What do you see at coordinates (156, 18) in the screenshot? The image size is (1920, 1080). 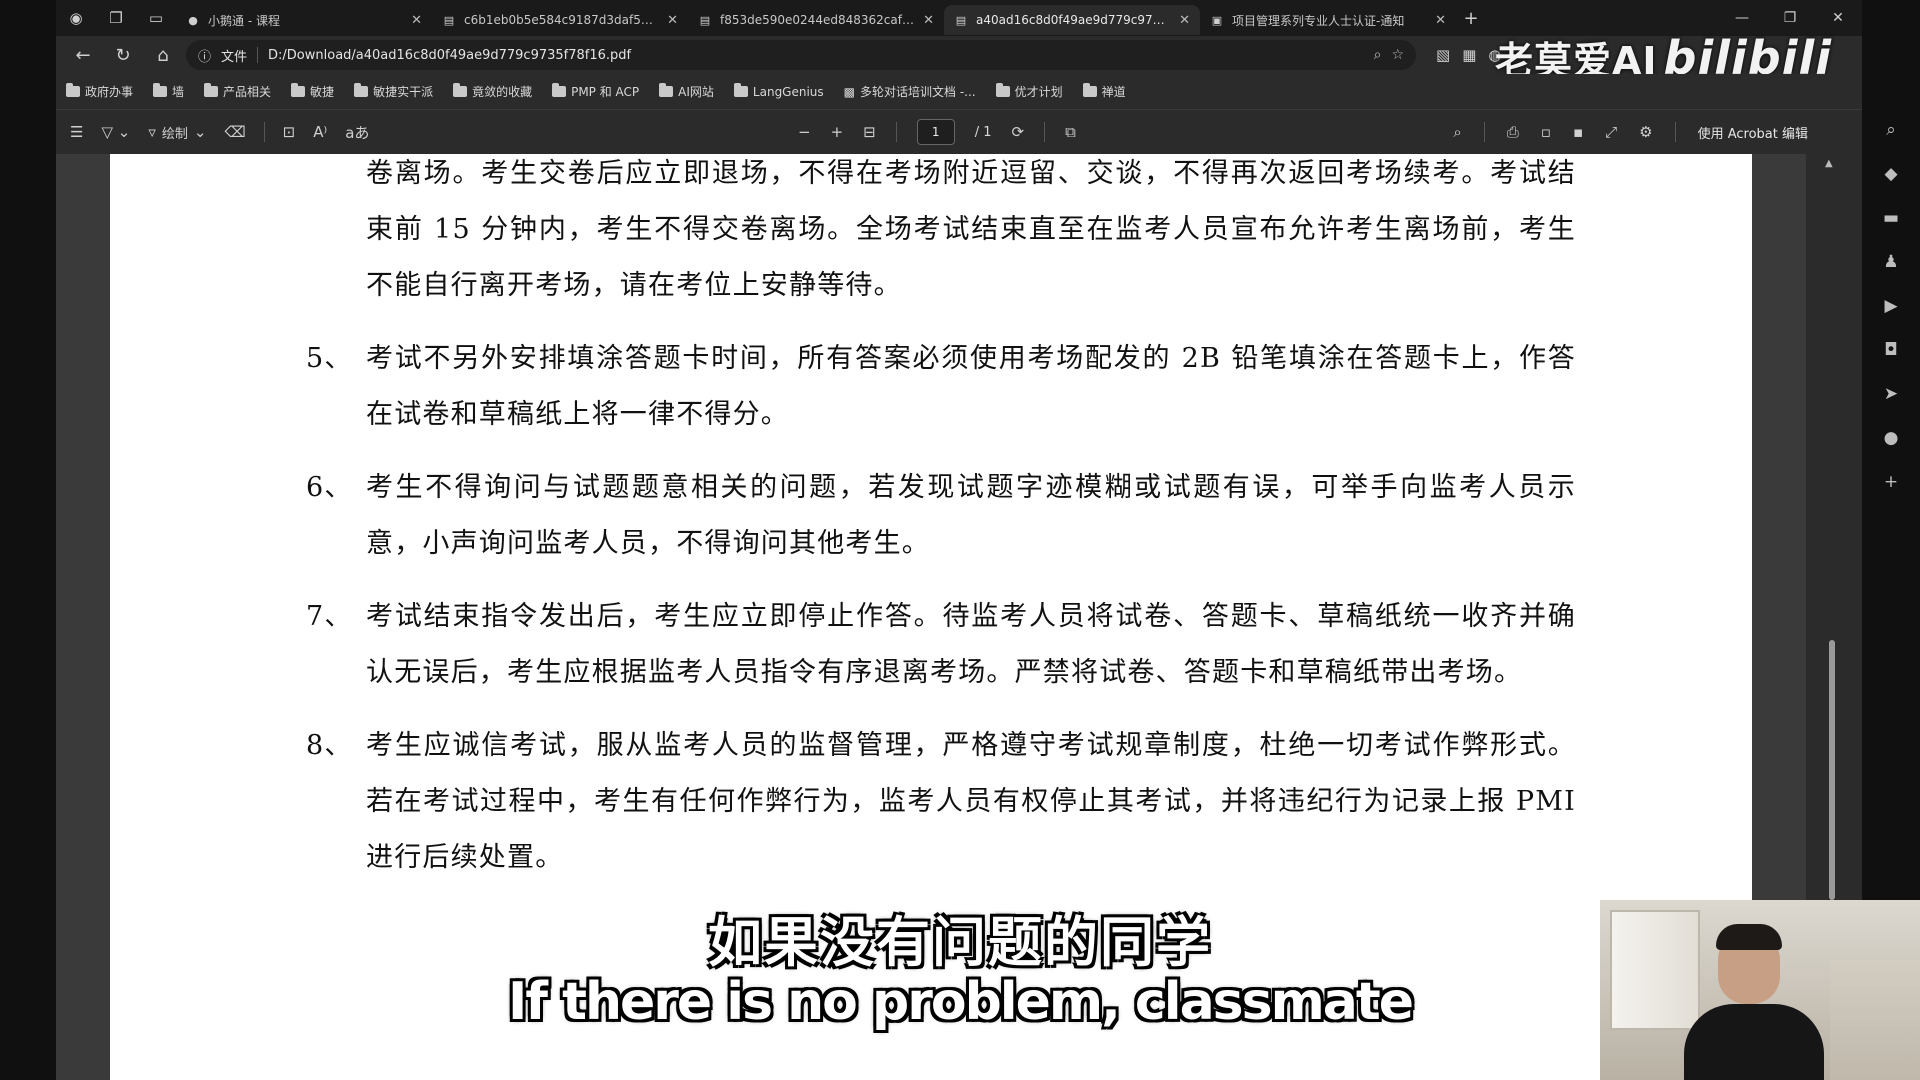 I see `tab-actions-icon: ▭` at bounding box center [156, 18].